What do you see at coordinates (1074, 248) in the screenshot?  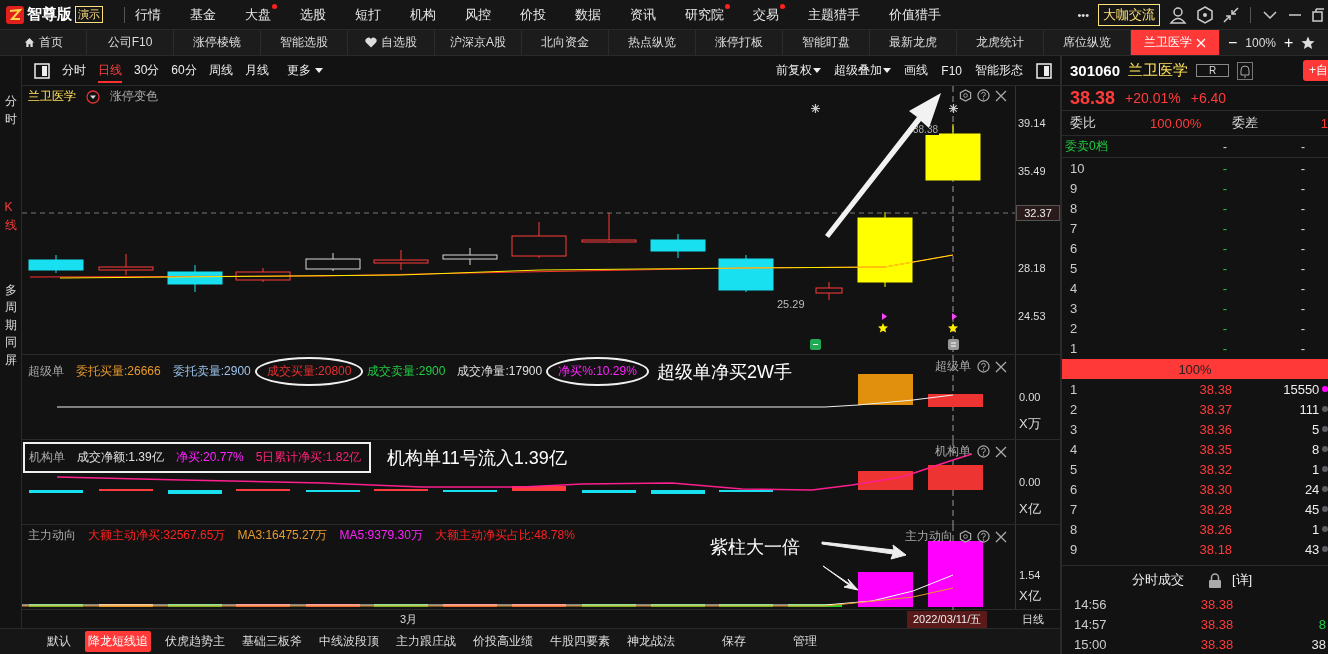 I see `ask-level: 6` at bounding box center [1074, 248].